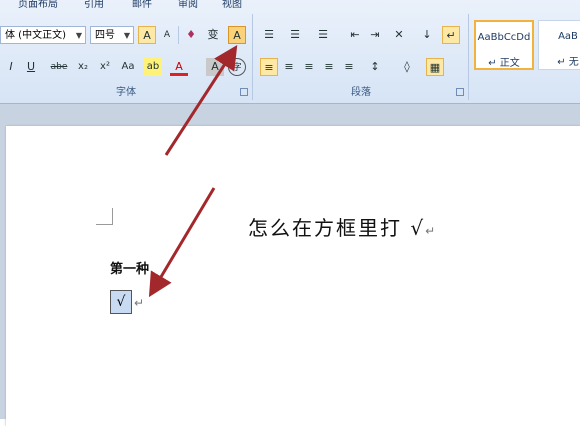 This screenshot has height=426, width=580. What do you see at coordinates (215, 67) in the screenshot?
I see `character-shading-button: A` at bounding box center [215, 67].